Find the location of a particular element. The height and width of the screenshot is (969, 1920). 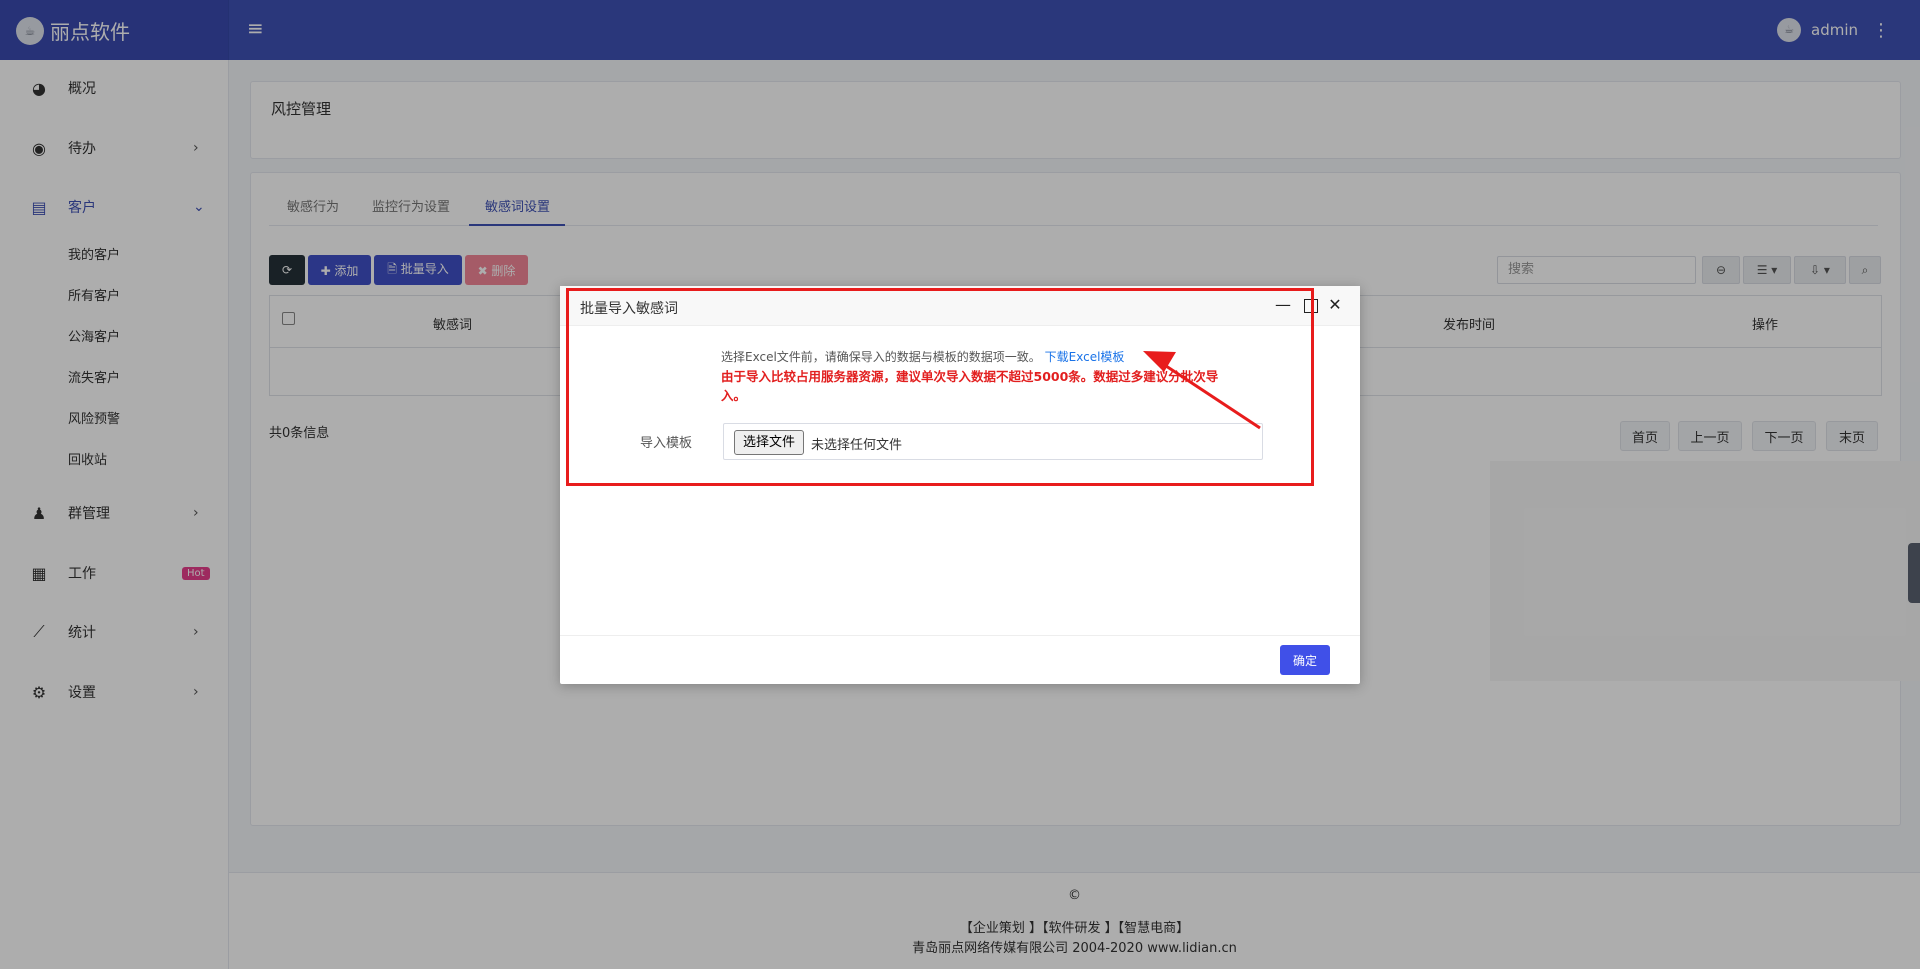

close-icon: ✕ is located at coordinates (1335, 304).